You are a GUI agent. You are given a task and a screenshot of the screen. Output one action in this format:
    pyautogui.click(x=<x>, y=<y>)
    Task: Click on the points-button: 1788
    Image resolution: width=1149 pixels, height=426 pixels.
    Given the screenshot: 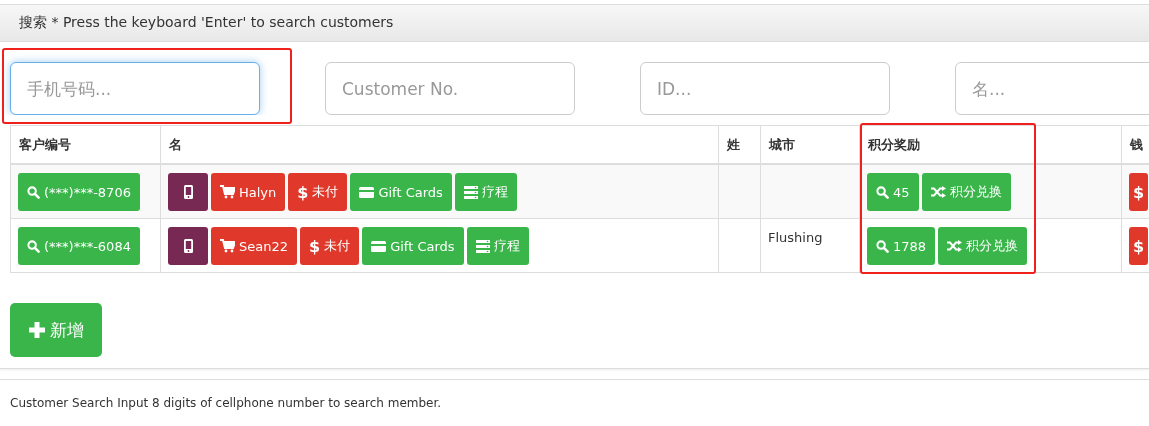 What is the action you would take?
    pyautogui.click(x=901, y=246)
    